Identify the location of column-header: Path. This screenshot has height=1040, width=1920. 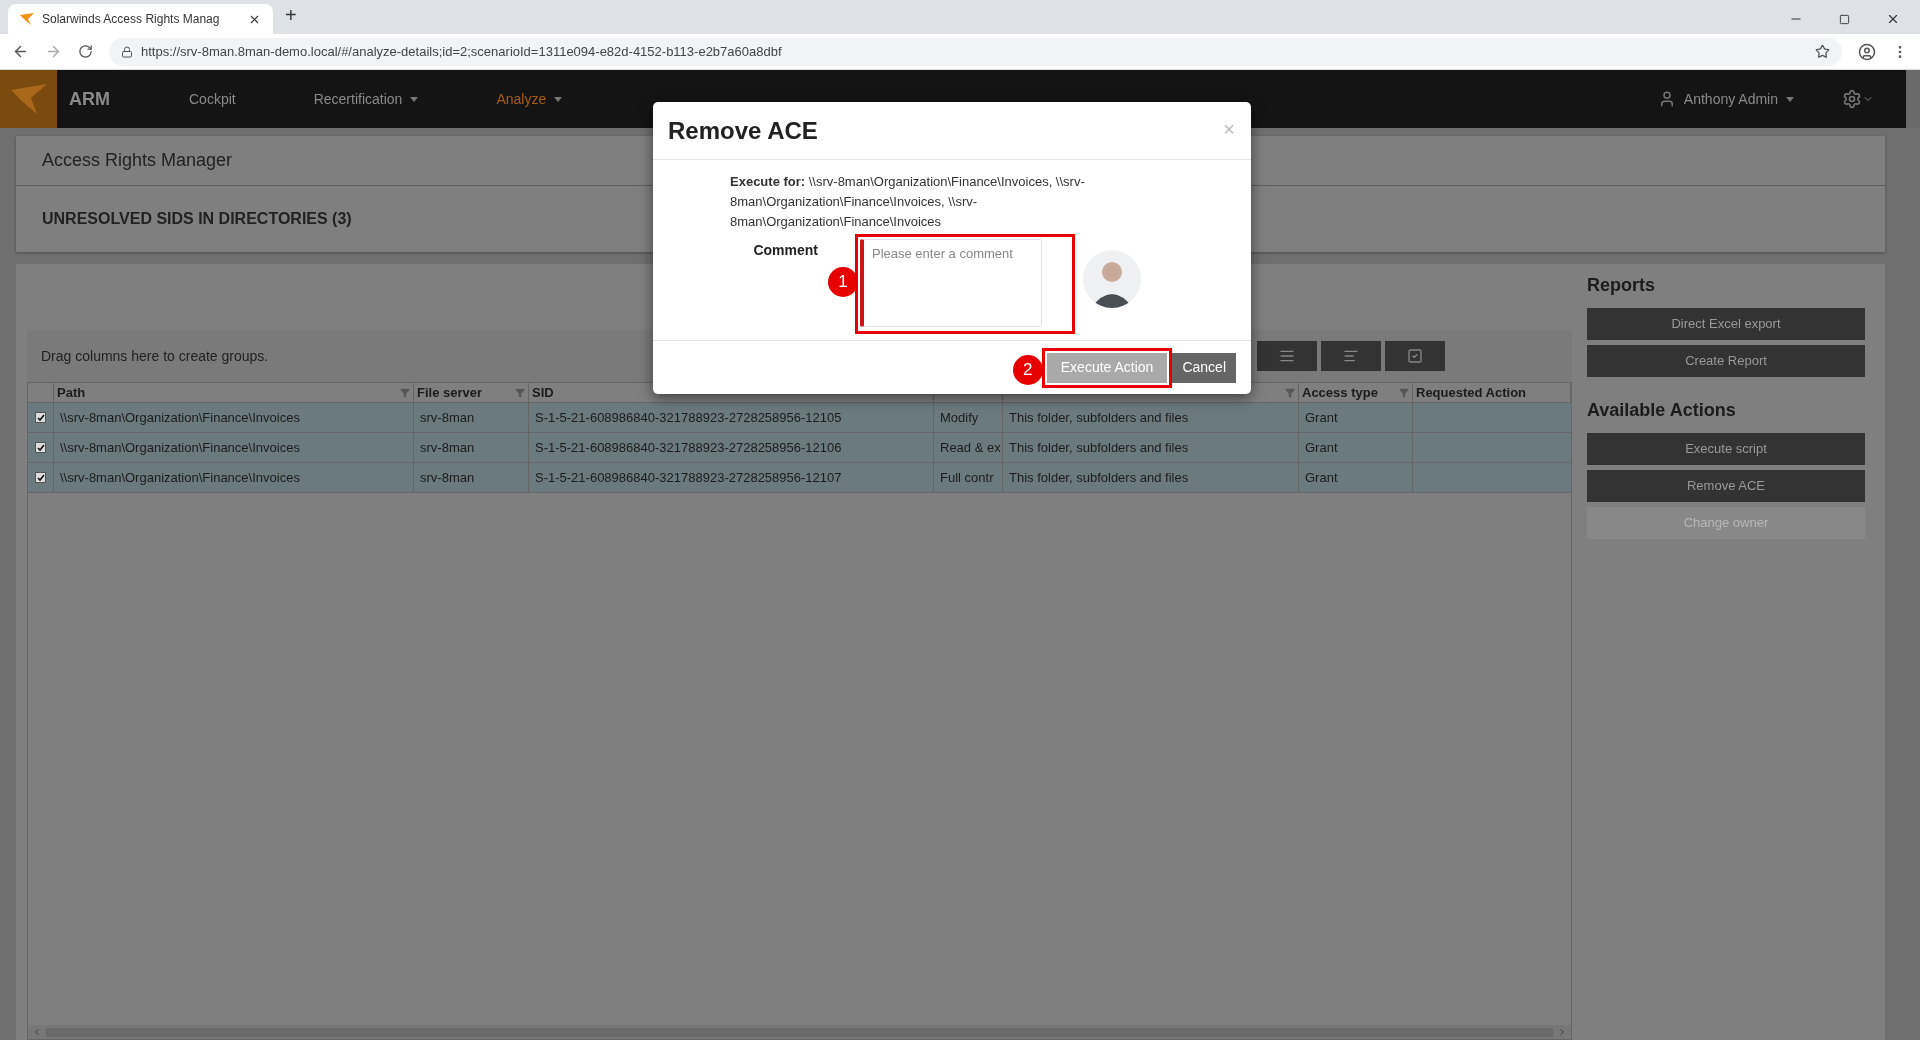
(234, 392).